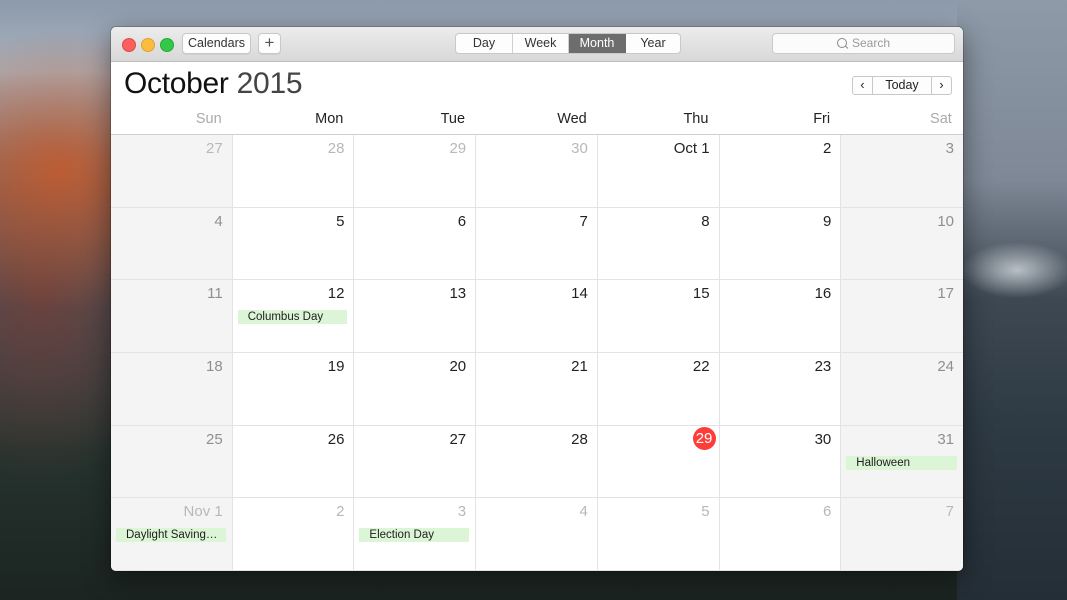 The image size is (1067, 600). I want to click on calendar-event: Halloween, so click(901, 462).